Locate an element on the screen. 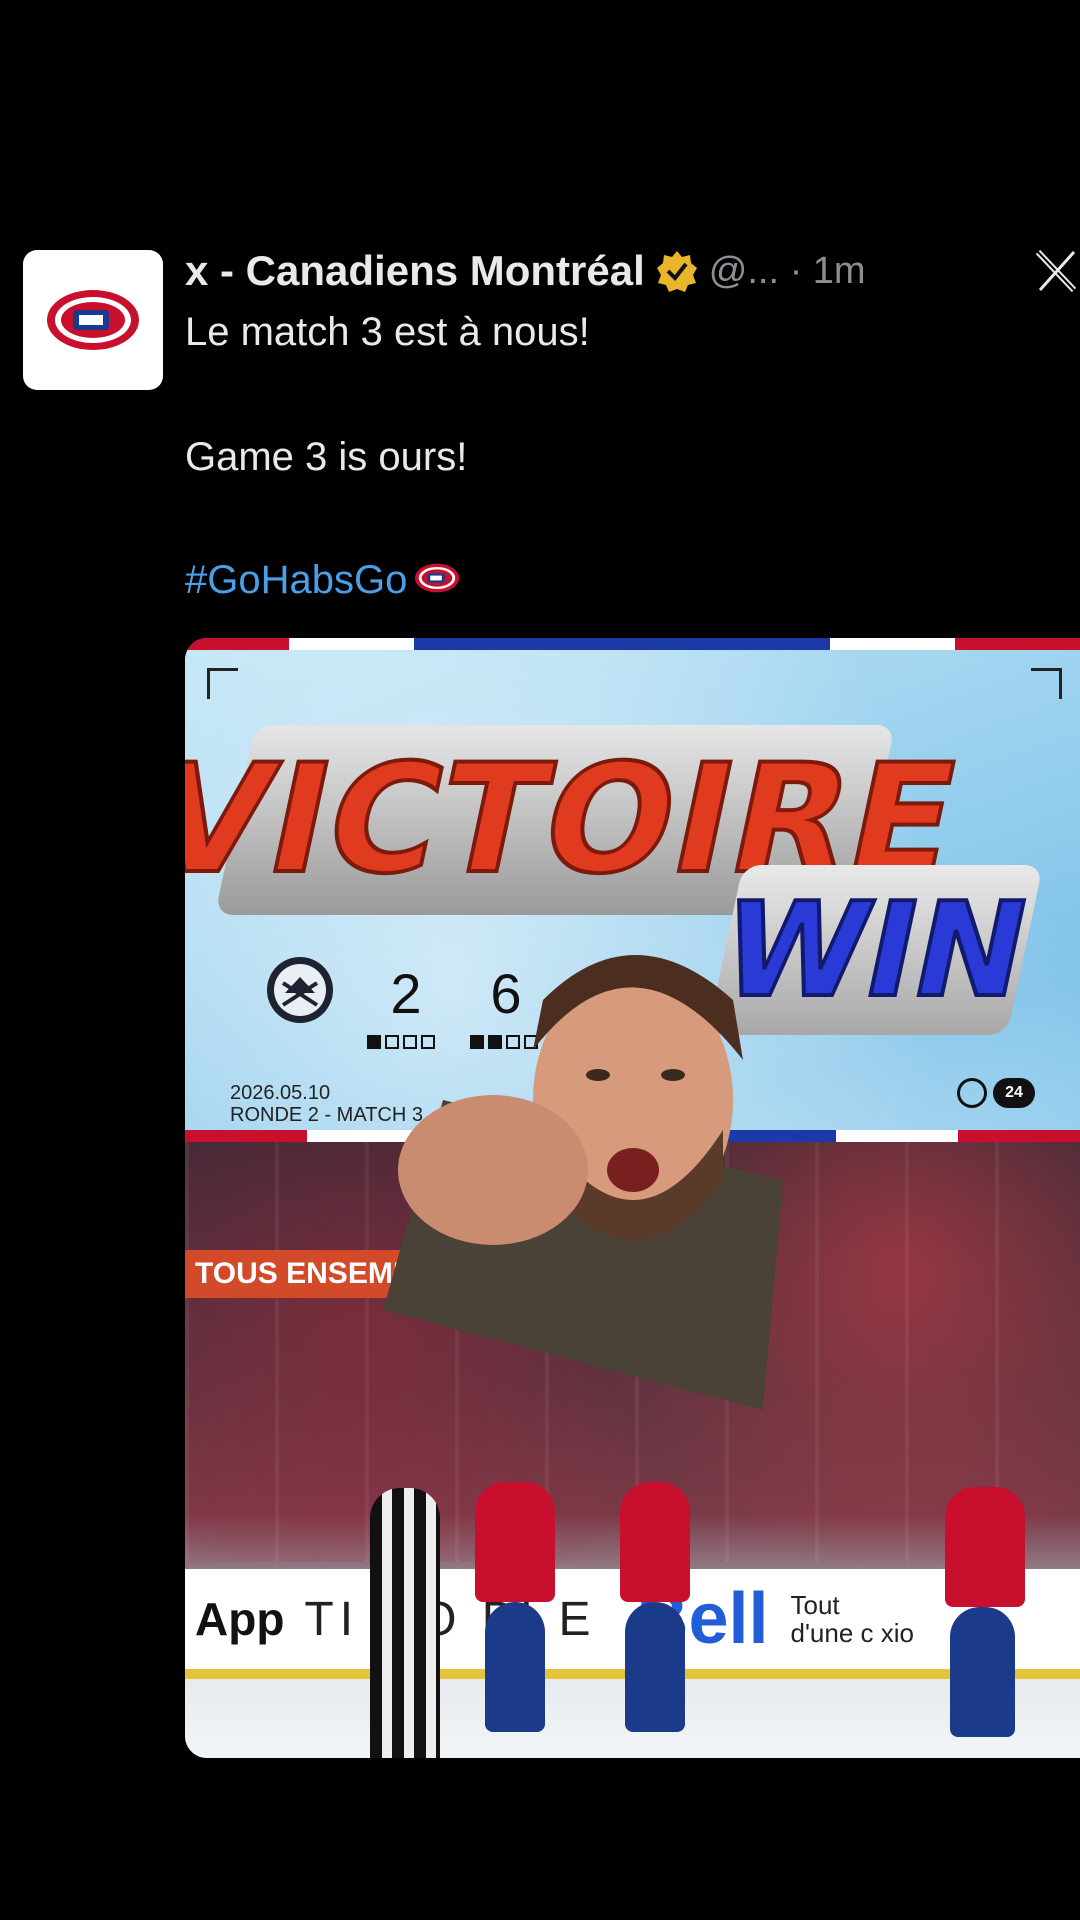 The width and height of the screenshot is (1080, 1920). x-logo-icon is located at coordinates (1057, 271).